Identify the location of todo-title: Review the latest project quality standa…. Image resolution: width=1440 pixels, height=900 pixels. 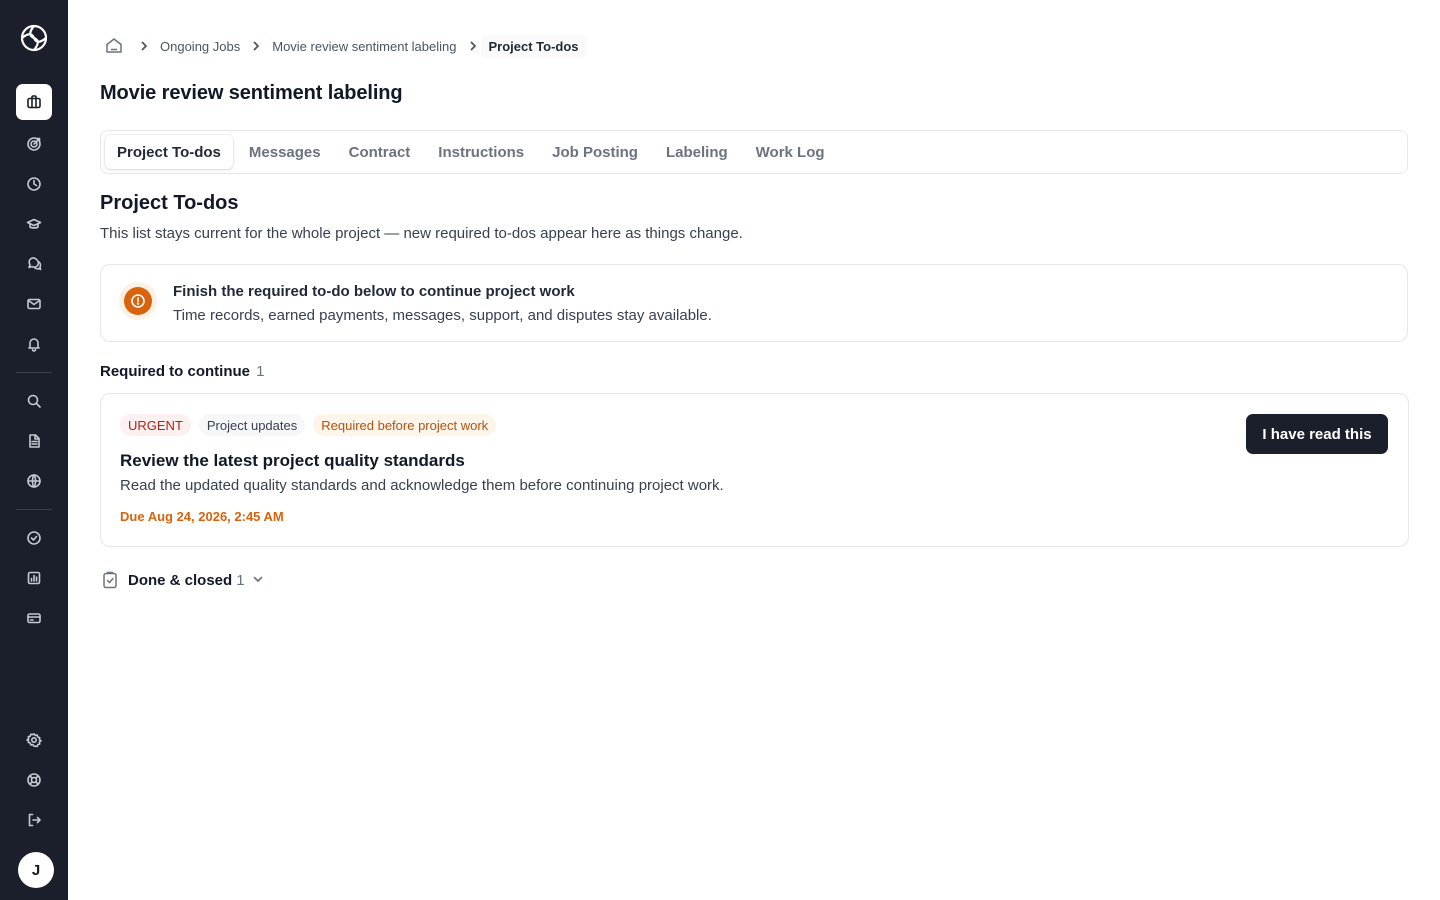
(292, 460).